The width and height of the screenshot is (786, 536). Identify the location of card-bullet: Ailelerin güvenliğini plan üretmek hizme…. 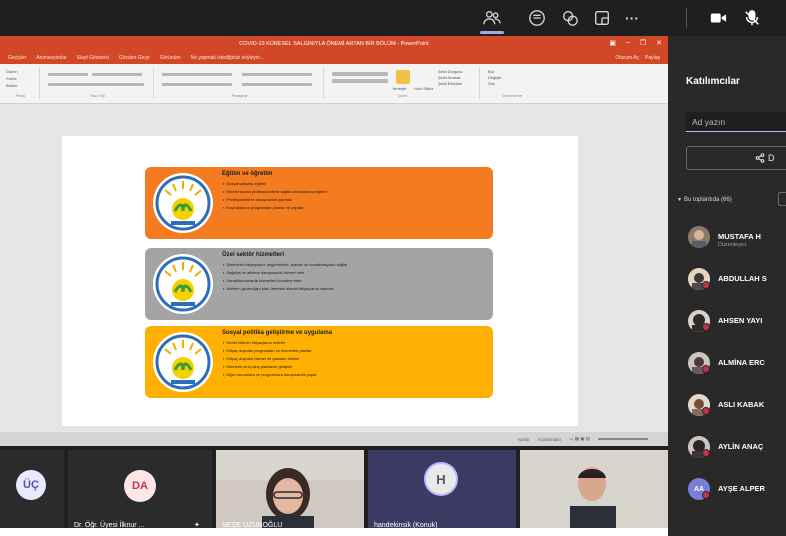
(285, 289).